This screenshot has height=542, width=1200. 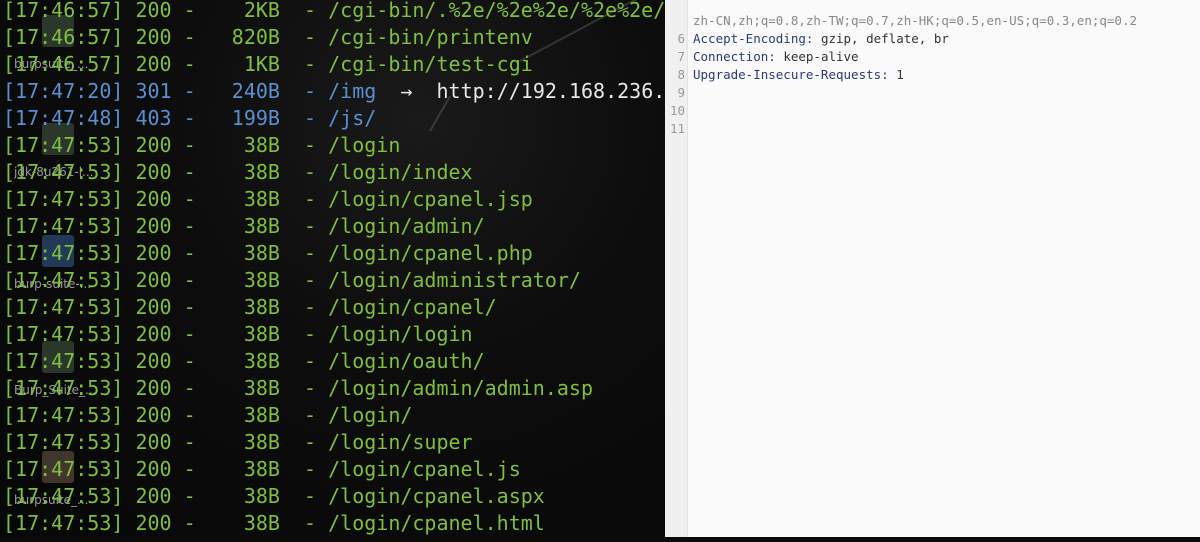 I want to click on log-line: [17:47:53] 200 - 38B - /login/cpanel.jsp, so click(x=268, y=199).